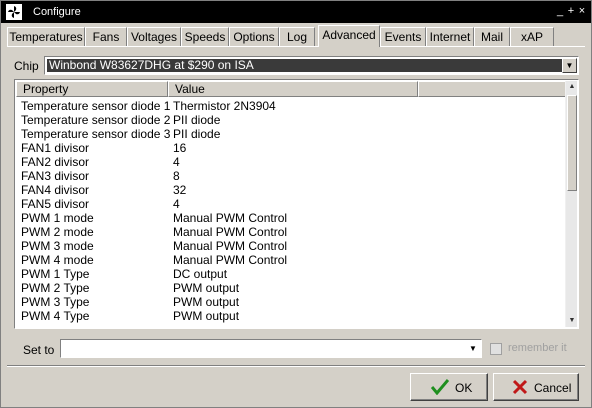 The width and height of the screenshot is (592, 408). What do you see at coordinates (291, 134) in the screenshot?
I see `table-row: Temperature sensor diode 3 PII diode` at bounding box center [291, 134].